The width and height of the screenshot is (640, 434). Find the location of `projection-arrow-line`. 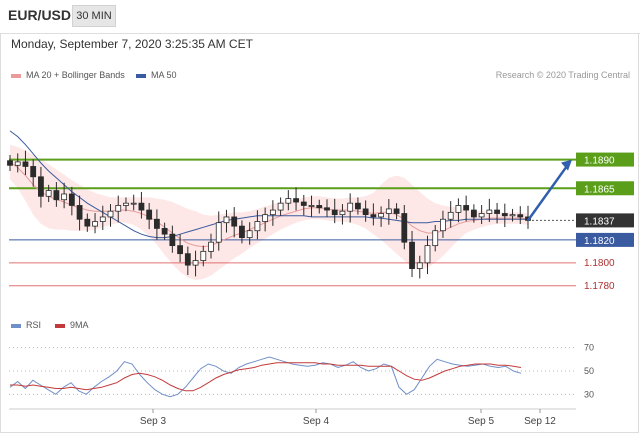

projection-arrow-line is located at coordinates (548, 192).